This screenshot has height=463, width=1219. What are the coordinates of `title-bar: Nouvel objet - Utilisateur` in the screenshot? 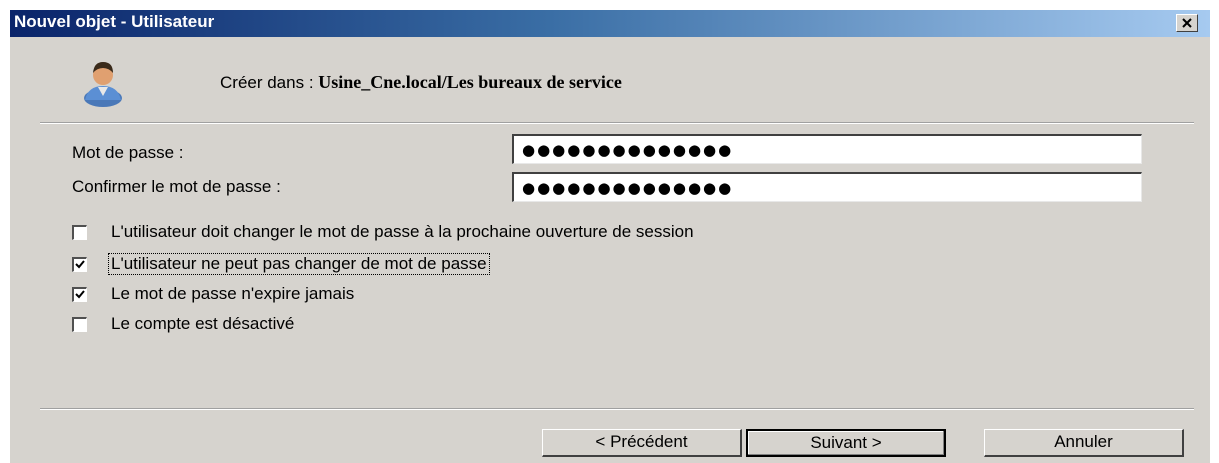 It's located at (610, 23).